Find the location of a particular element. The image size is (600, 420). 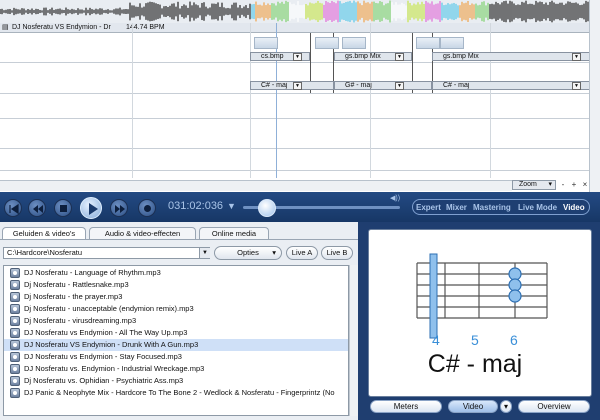

folder-path-field: C:\Hardcore\Nosferatu is located at coordinates (106, 253).